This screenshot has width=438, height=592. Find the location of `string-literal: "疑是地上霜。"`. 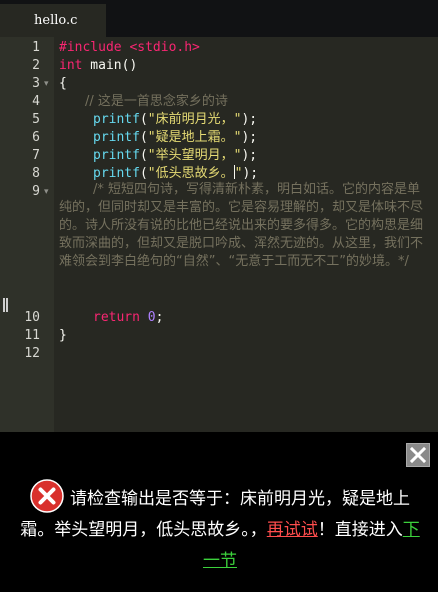

string-literal: "疑是地上霜。" is located at coordinates (194, 137).